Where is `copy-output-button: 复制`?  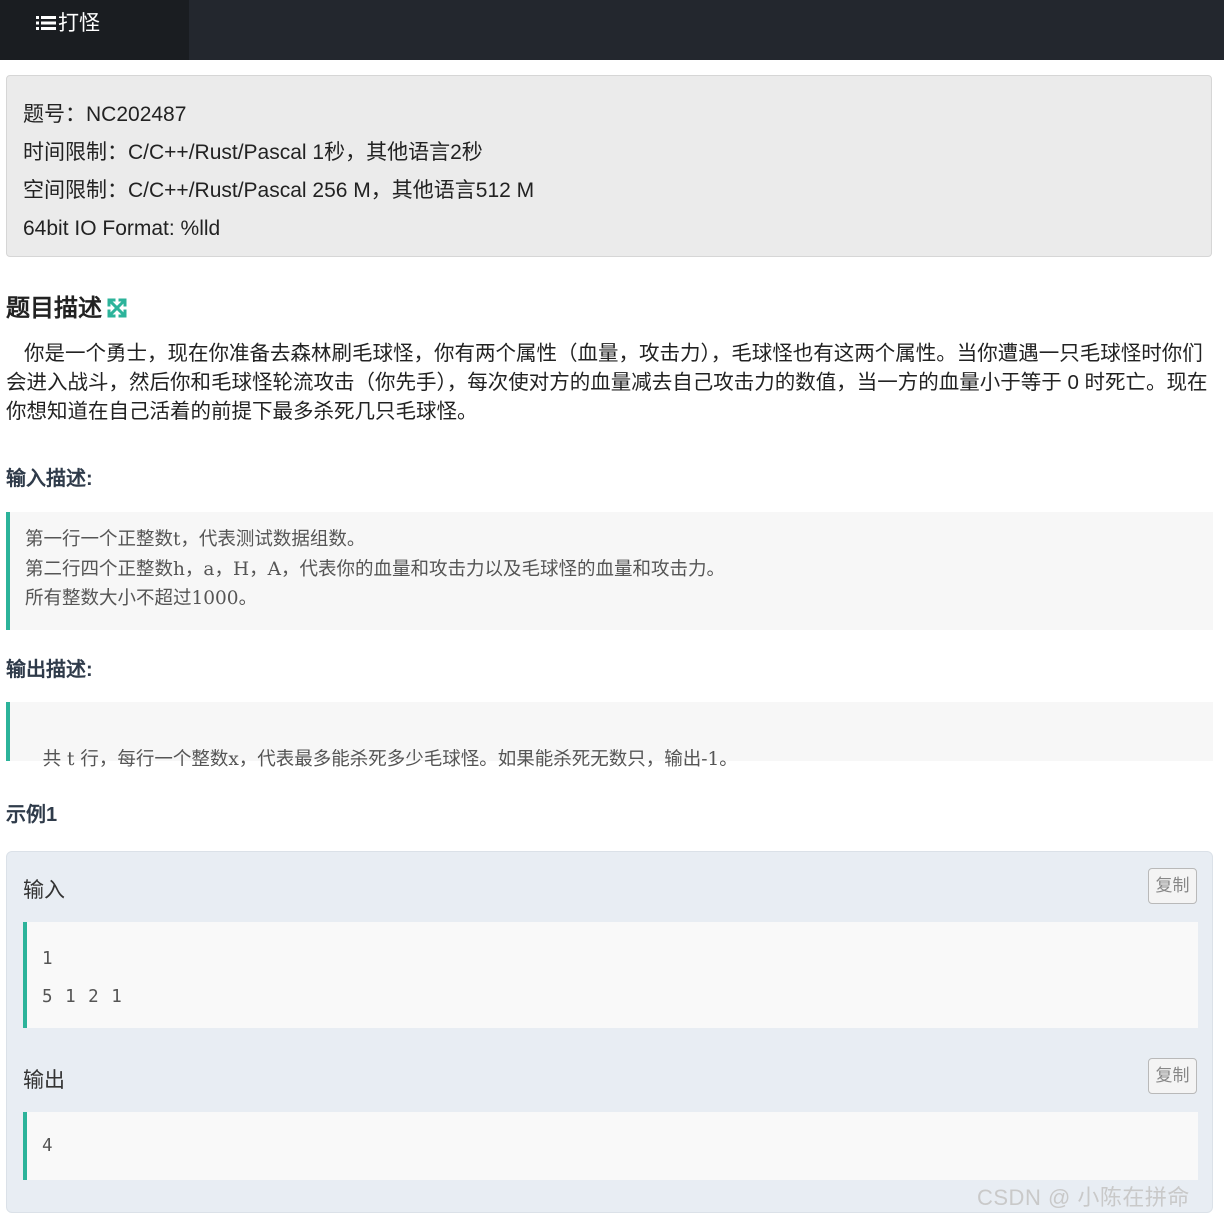
copy-output-button: 复制 is located at coordinates (1172, 1076).